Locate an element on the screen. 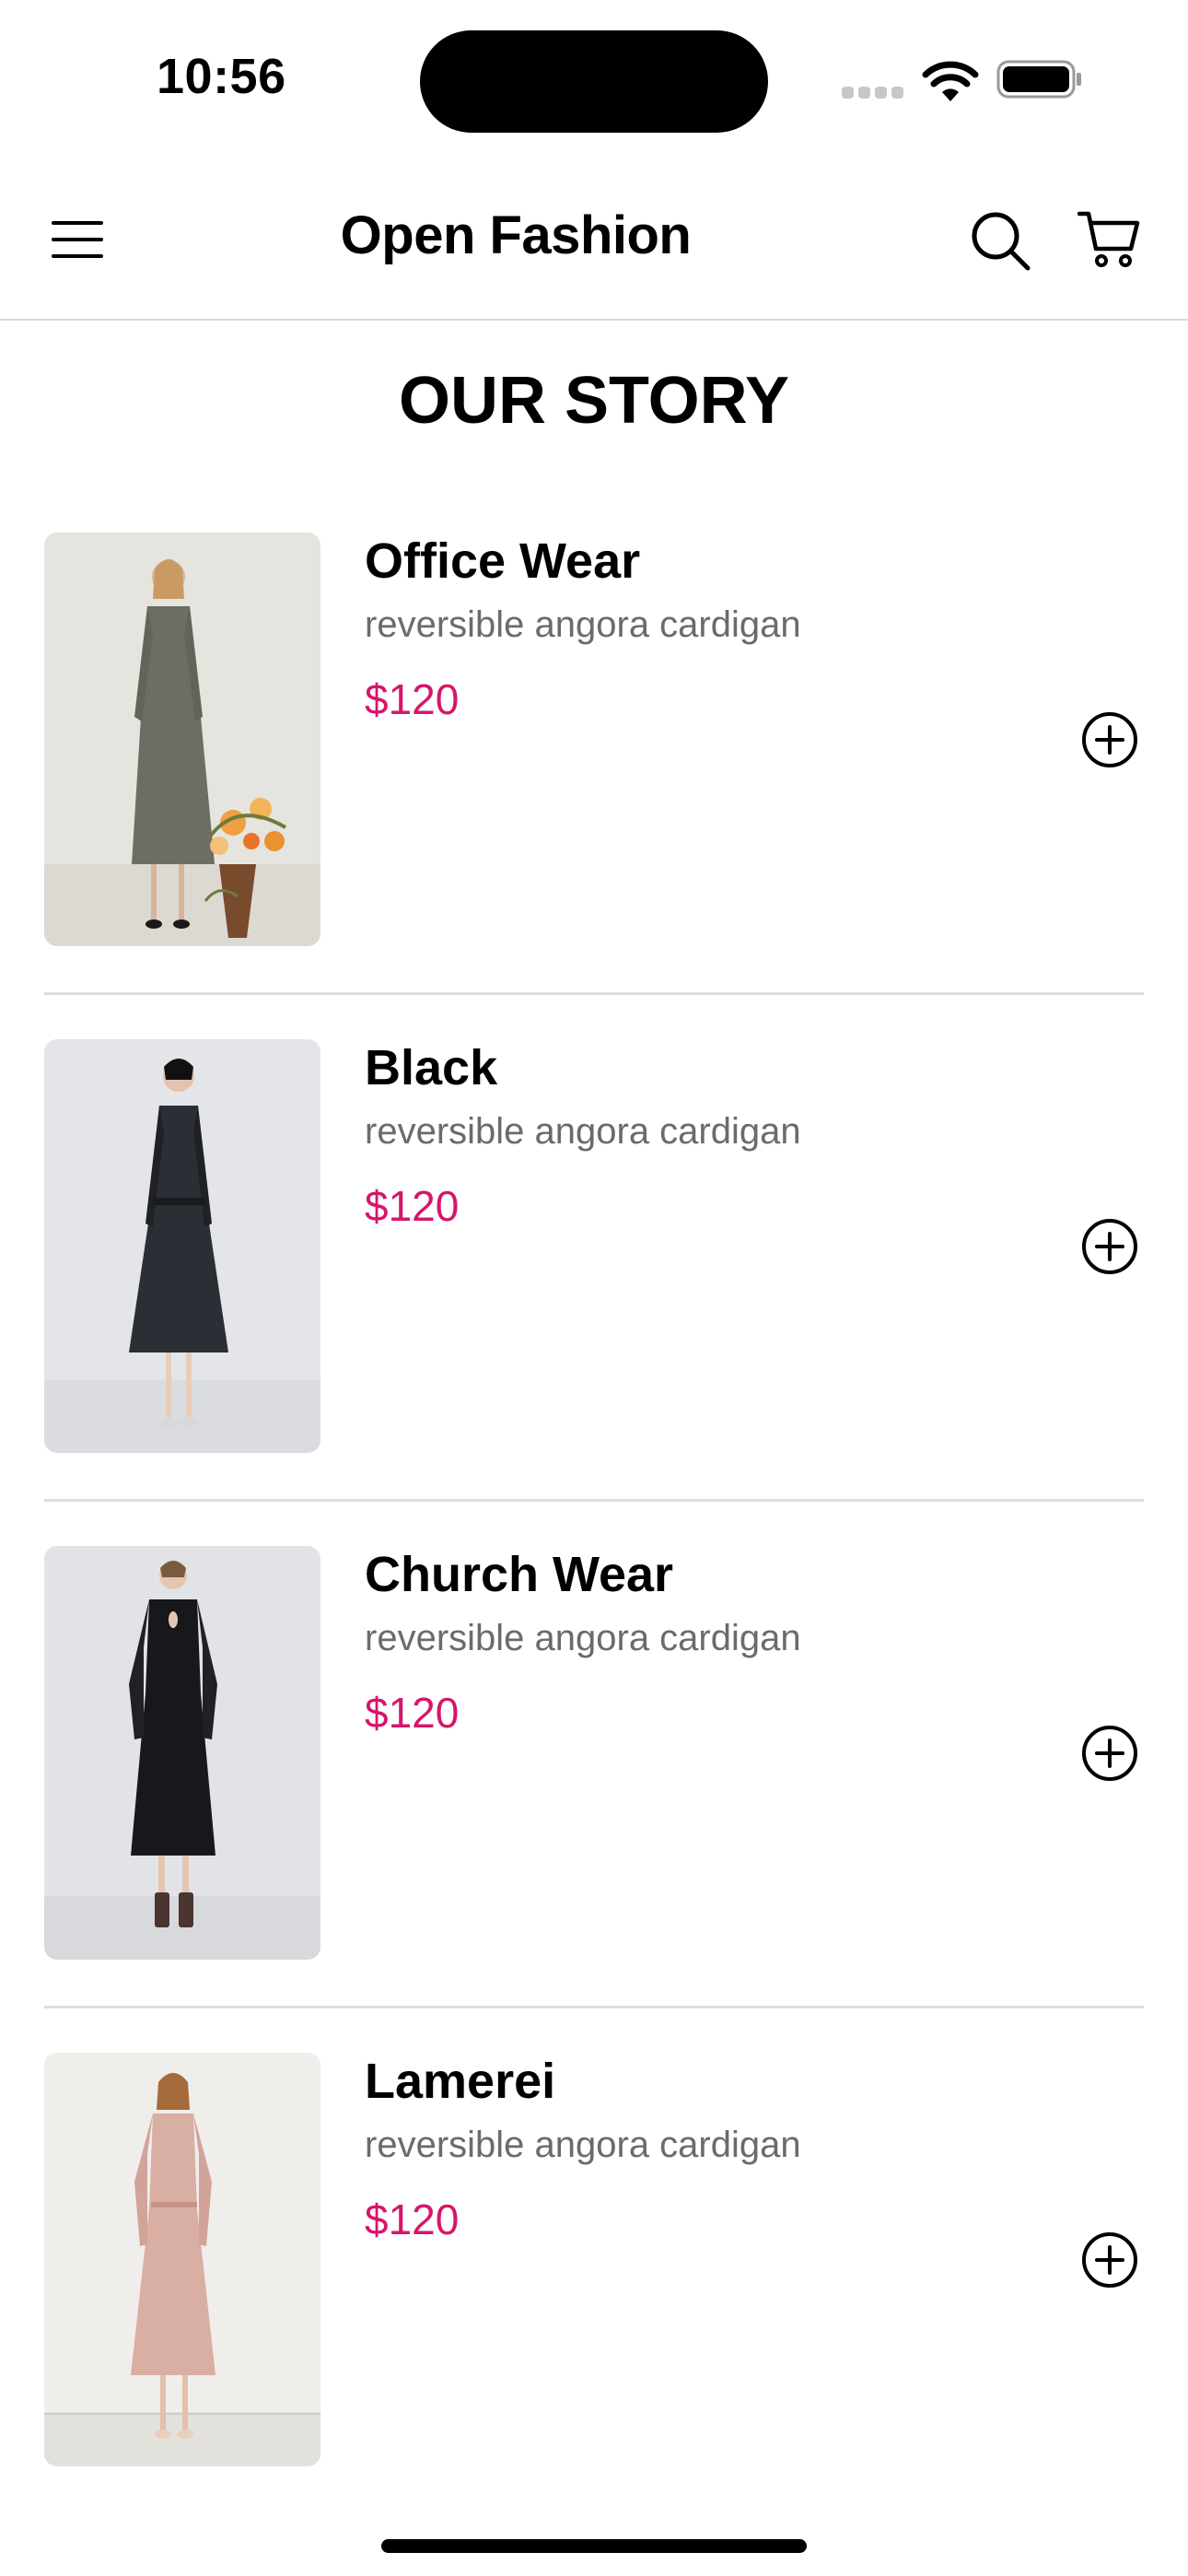 The height and width of the screenshot is (2576, 1188). battery-icon is located at coordinates (1038, 79).